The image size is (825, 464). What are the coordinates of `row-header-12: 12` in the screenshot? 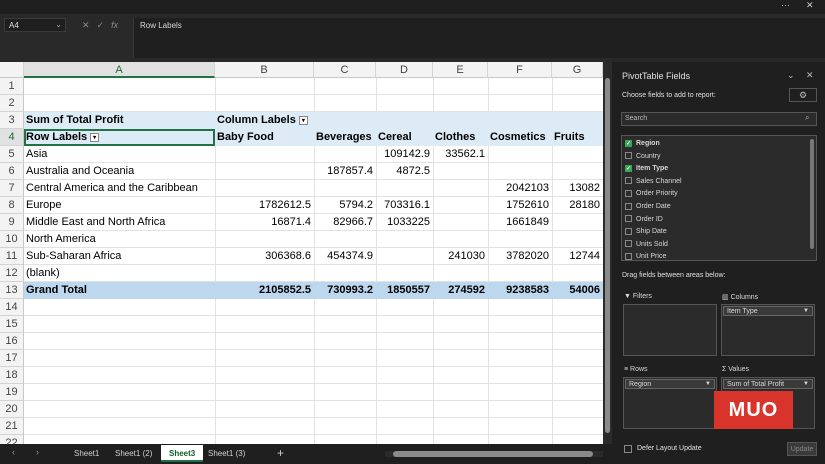 It's located at (12, 273).